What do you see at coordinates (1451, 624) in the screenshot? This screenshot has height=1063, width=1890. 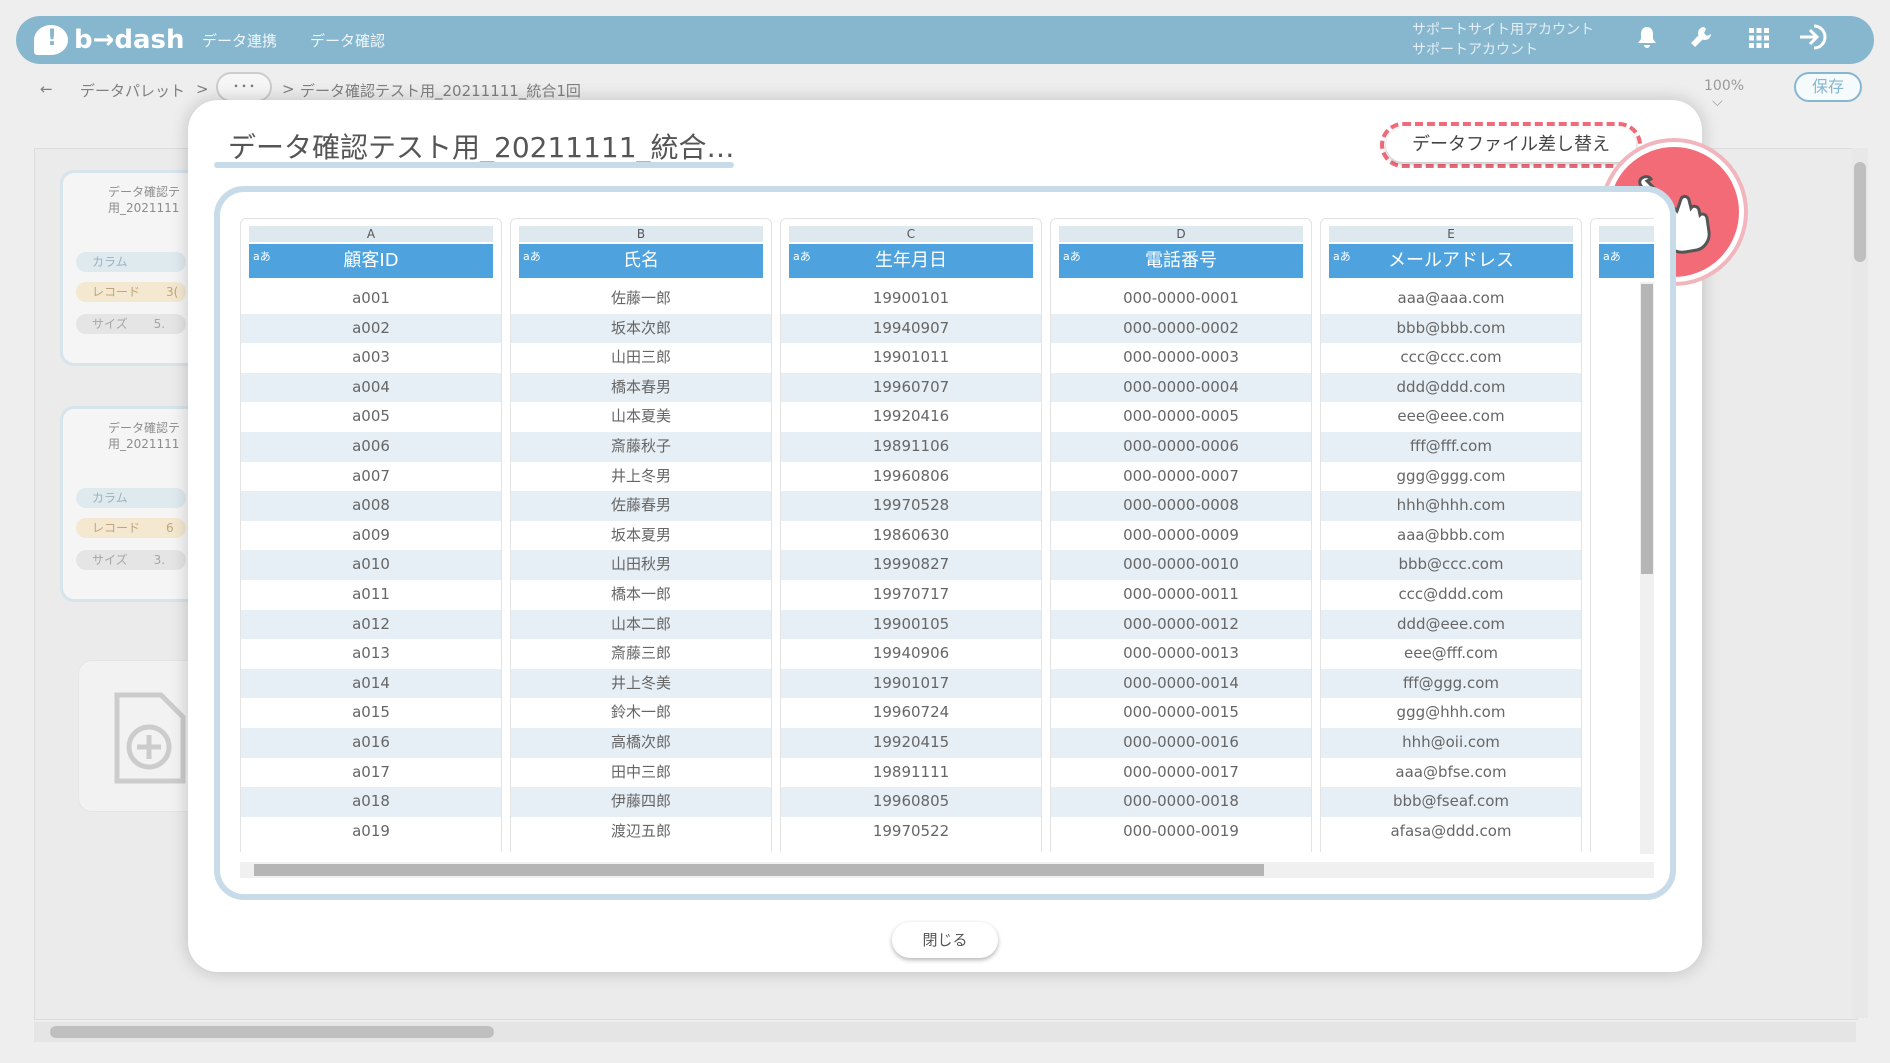 I see `table-cell: ddd@eee.com` at bounding box center [1451, 624].